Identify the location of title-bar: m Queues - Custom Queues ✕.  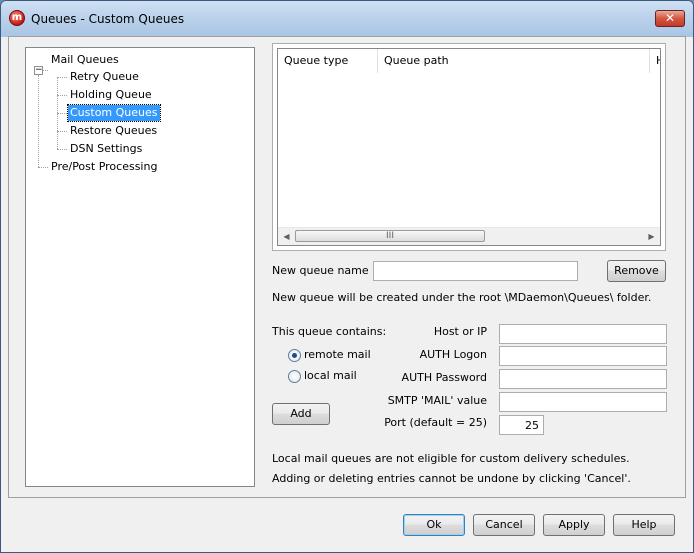
(347, 19).